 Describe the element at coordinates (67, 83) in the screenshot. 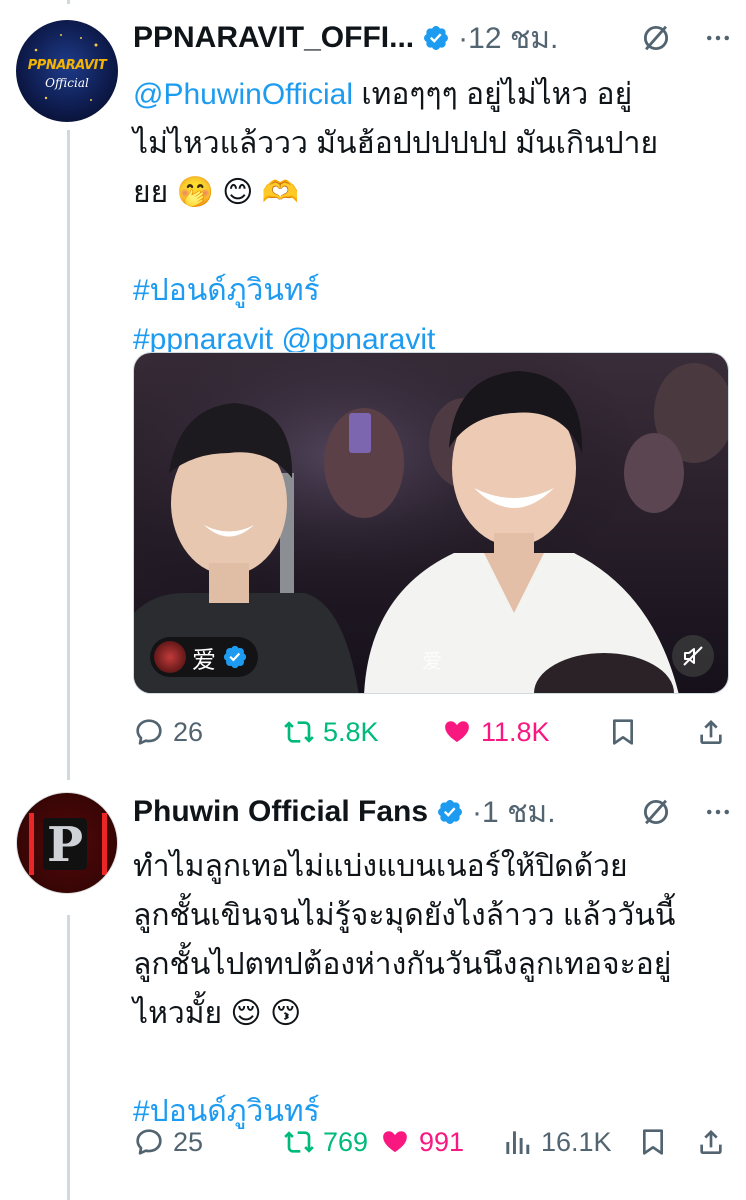

I see `avatar-subtext: Official` at that location.